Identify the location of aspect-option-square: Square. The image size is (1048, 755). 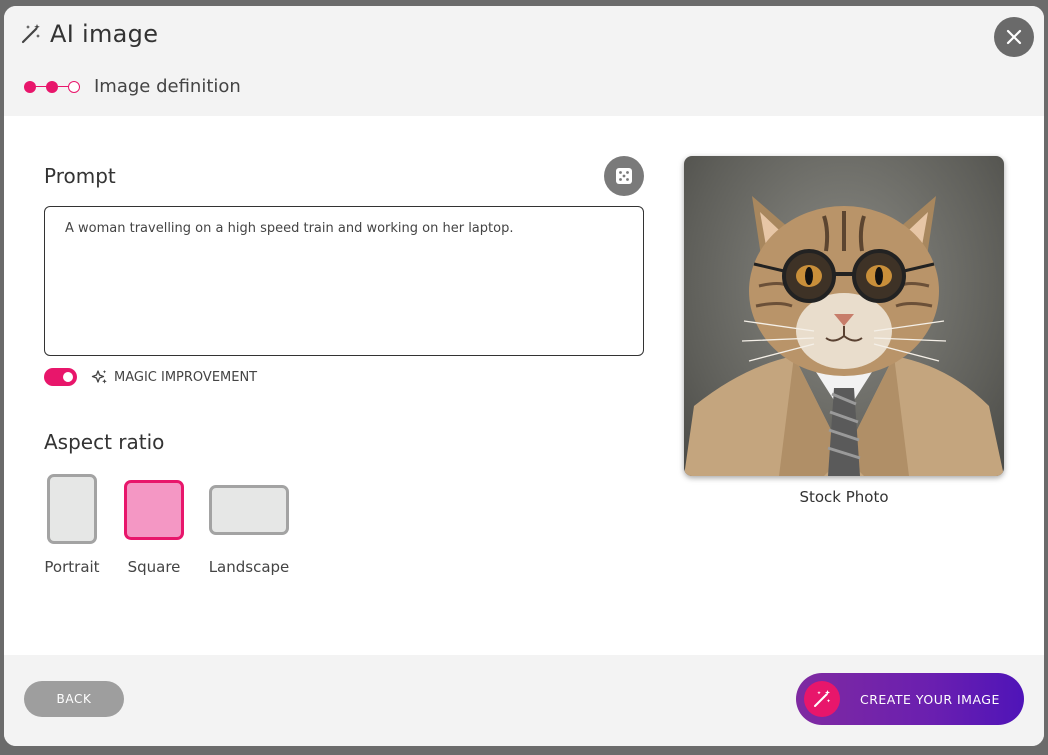
(154, 528).